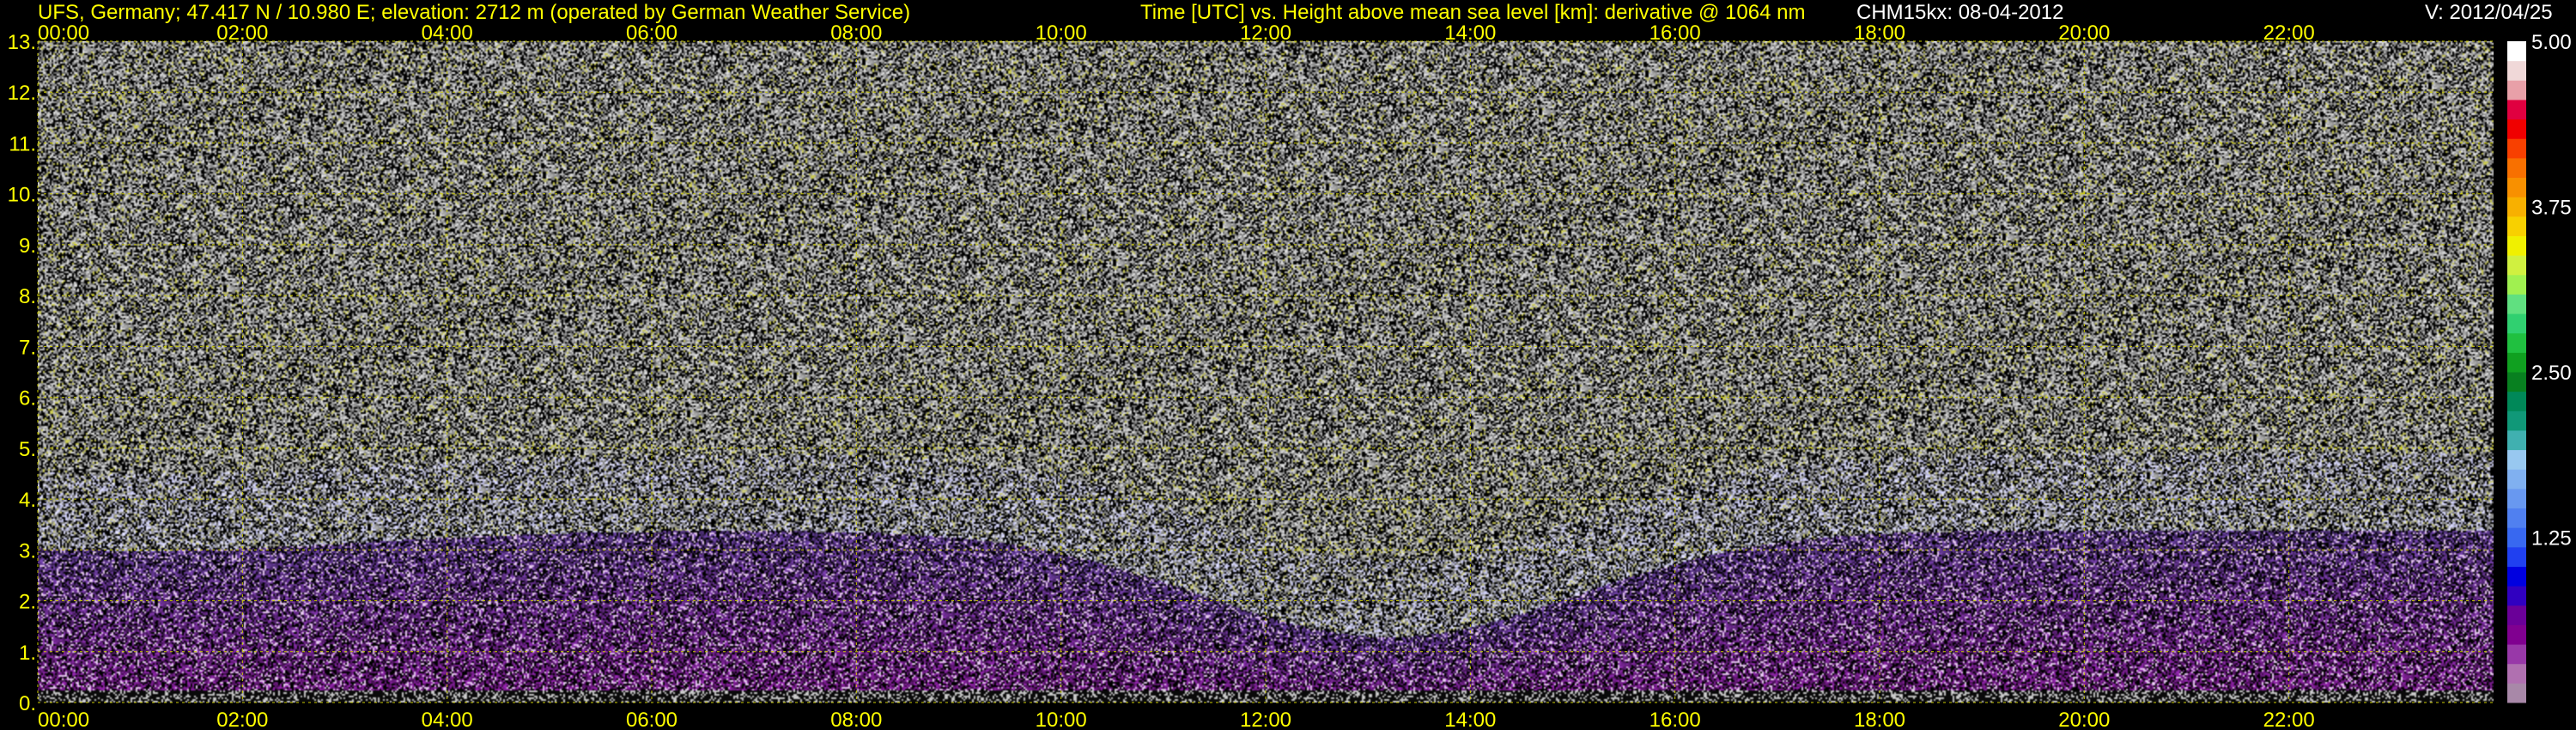  What do you see at coordinates (2551, 539) in the screenshot?
I see `colorbar-tick-label: 1.25` at bounding box center [2551, 539].